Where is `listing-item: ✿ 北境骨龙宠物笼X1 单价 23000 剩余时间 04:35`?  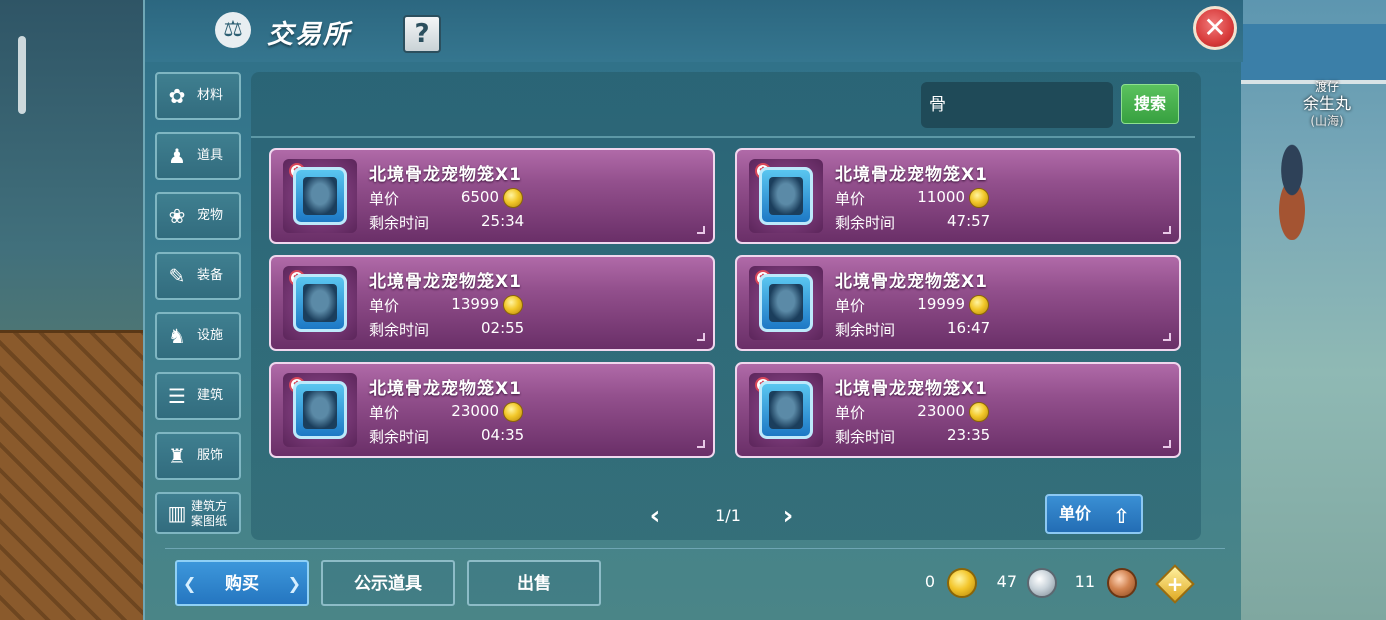
listing-item: ✿ 北境骨龙宠物笼X1 单价 23000 剩余时间 04:35 is located at coordinates (492, 410).